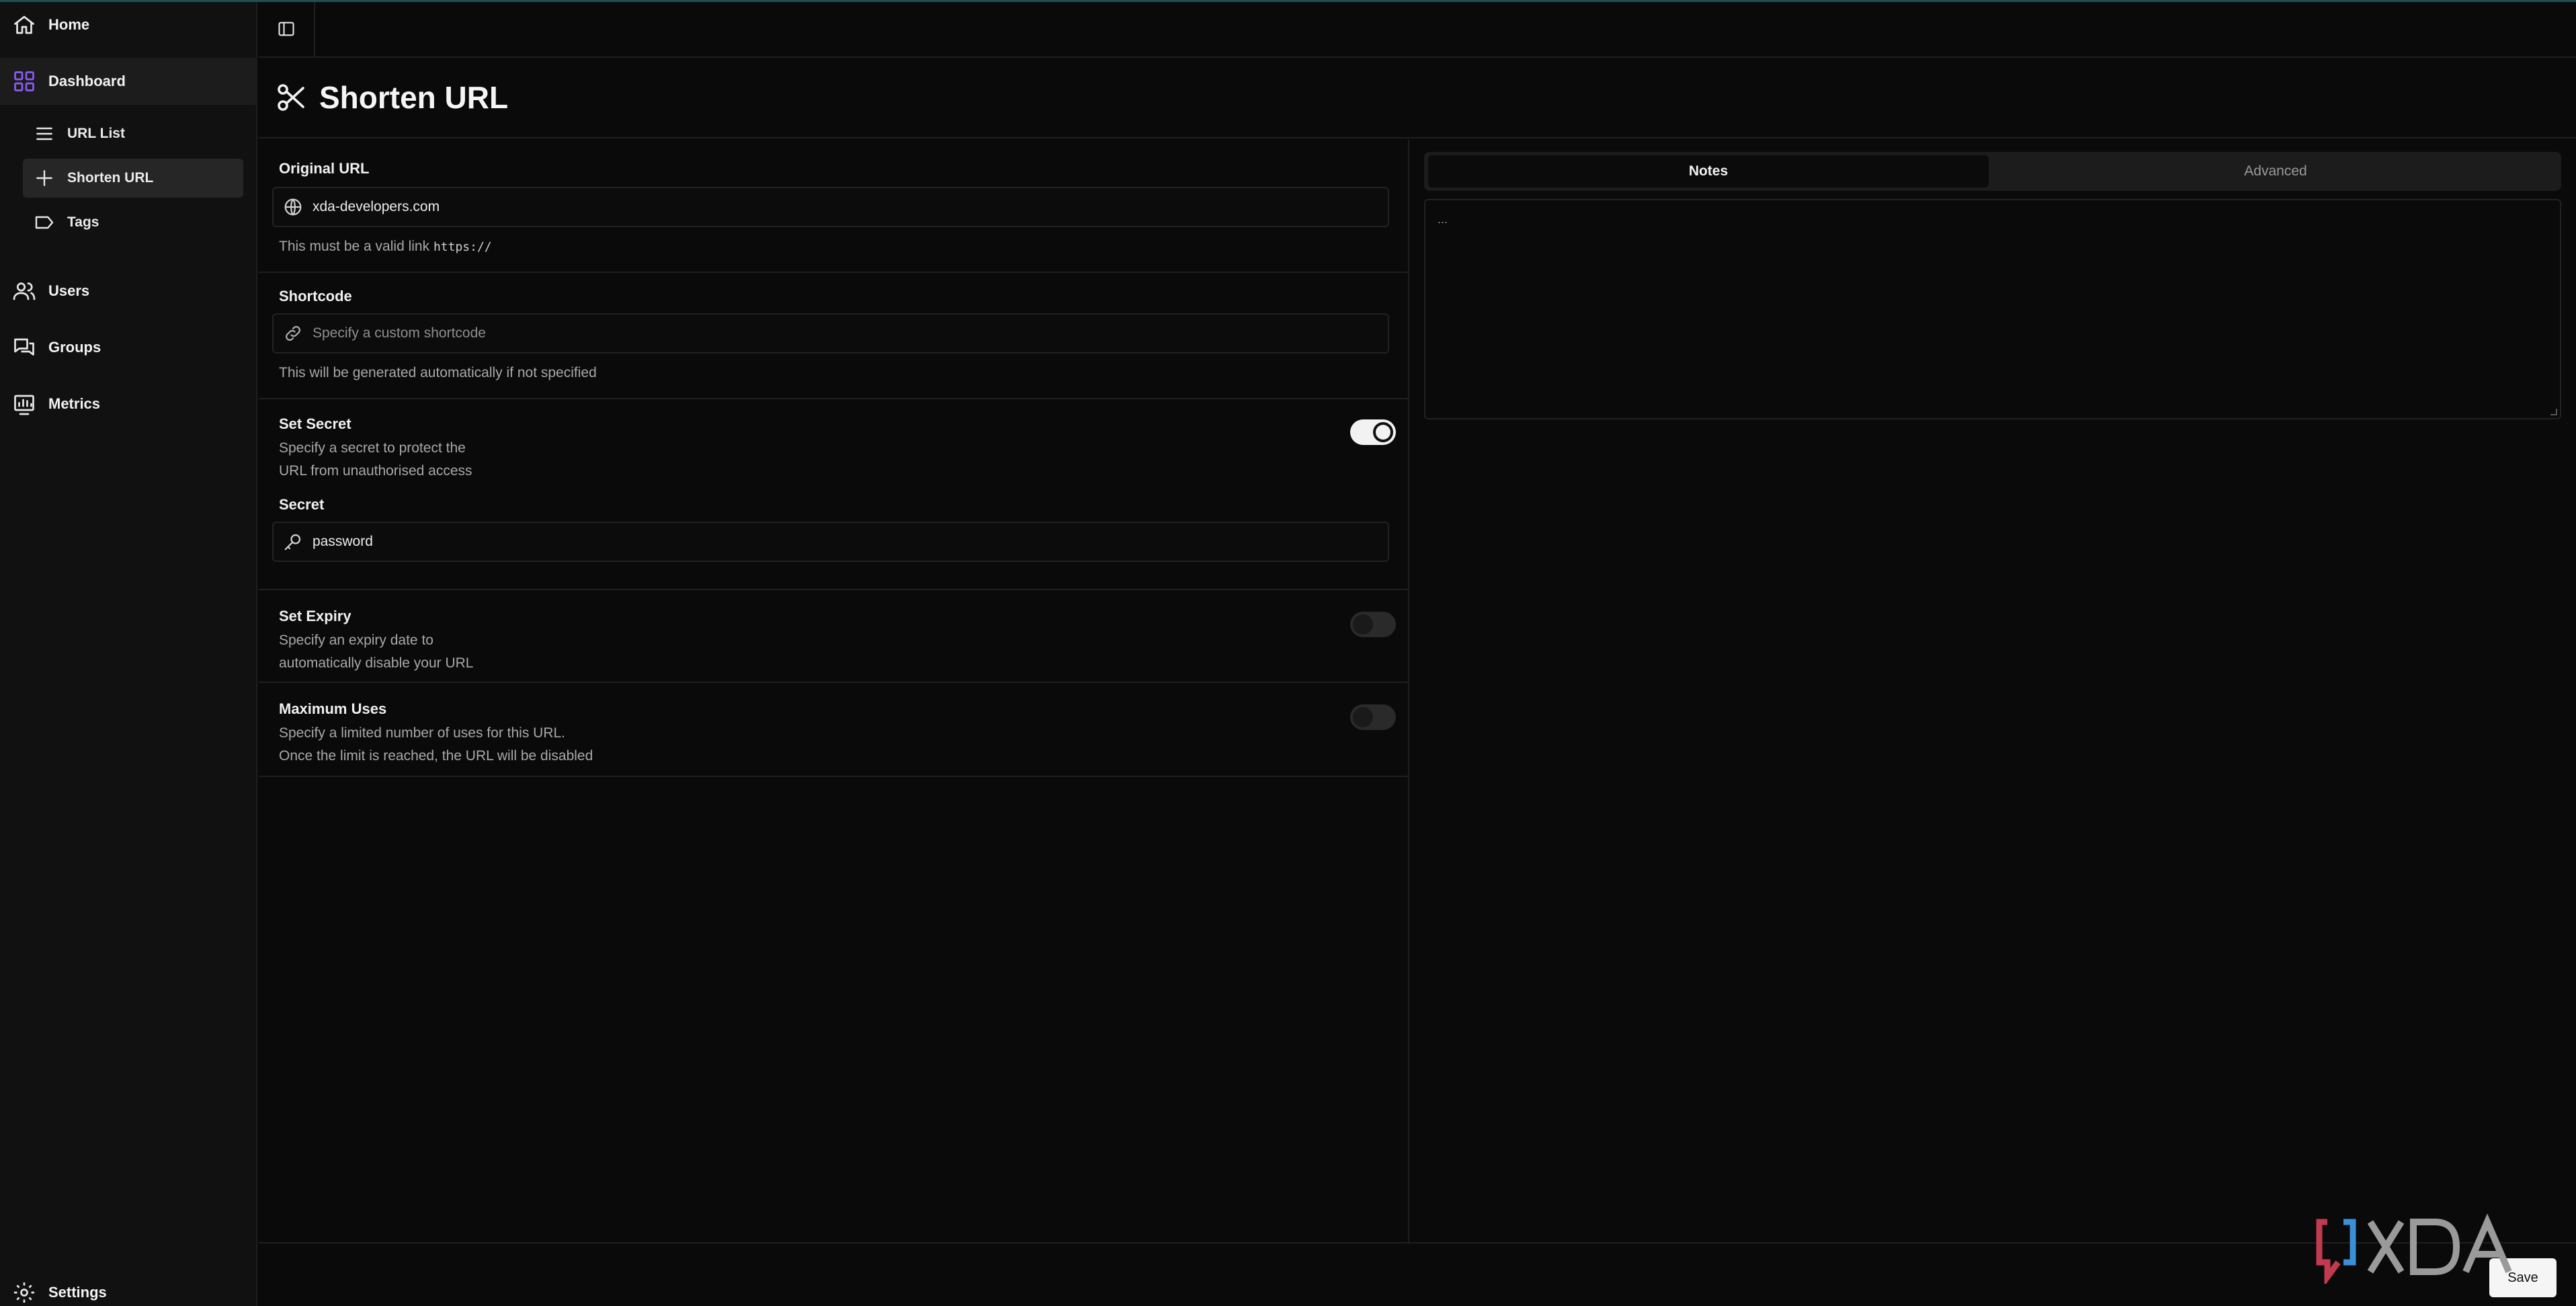 Image resolution: width=2576 pixels, height=1306 pixels. What do you see at coordinates (315, 616) in the screenshot?
I see `set-expiry-label: Set Expiry` at bounding box center [315, 616].